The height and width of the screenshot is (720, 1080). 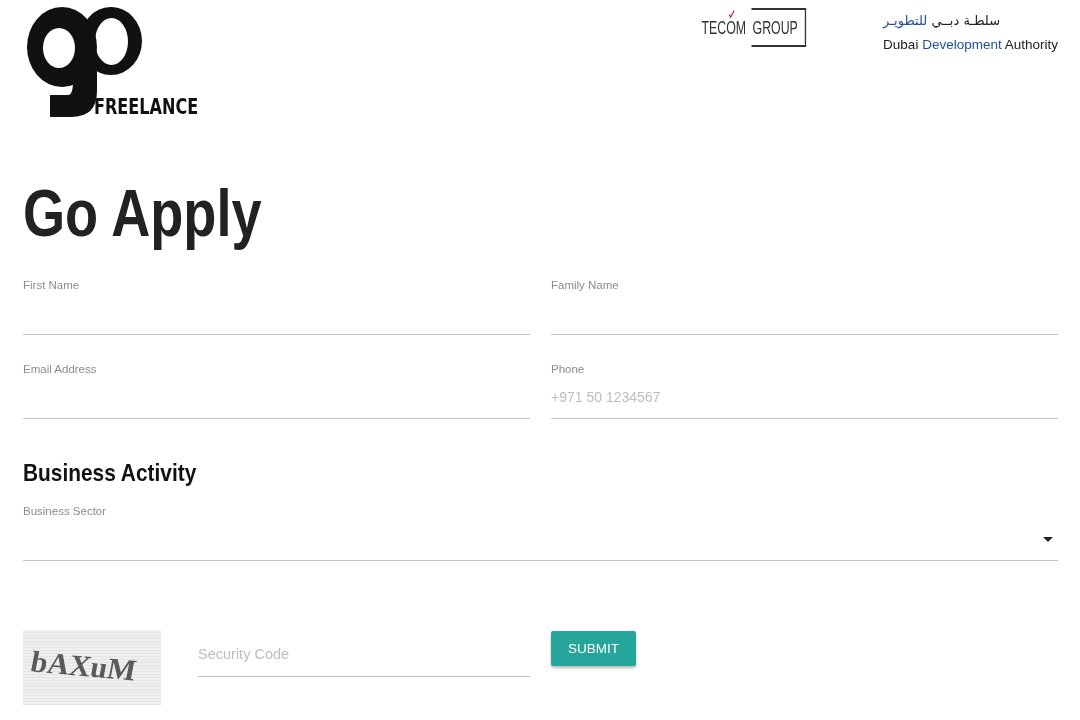 I want to click on section-heading: Business Activity, so click(x=110, y=473).